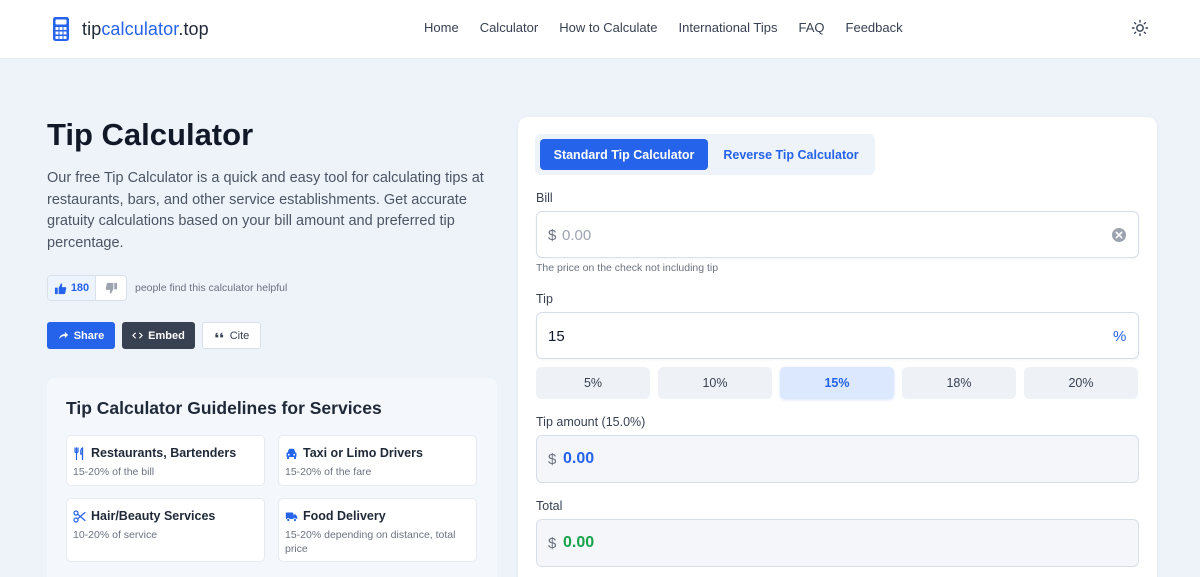 This screenshot has width=1200, height=577. Describe the element at coordinates (291, 517) in the screenshot. I see `truck-icon` at that location.